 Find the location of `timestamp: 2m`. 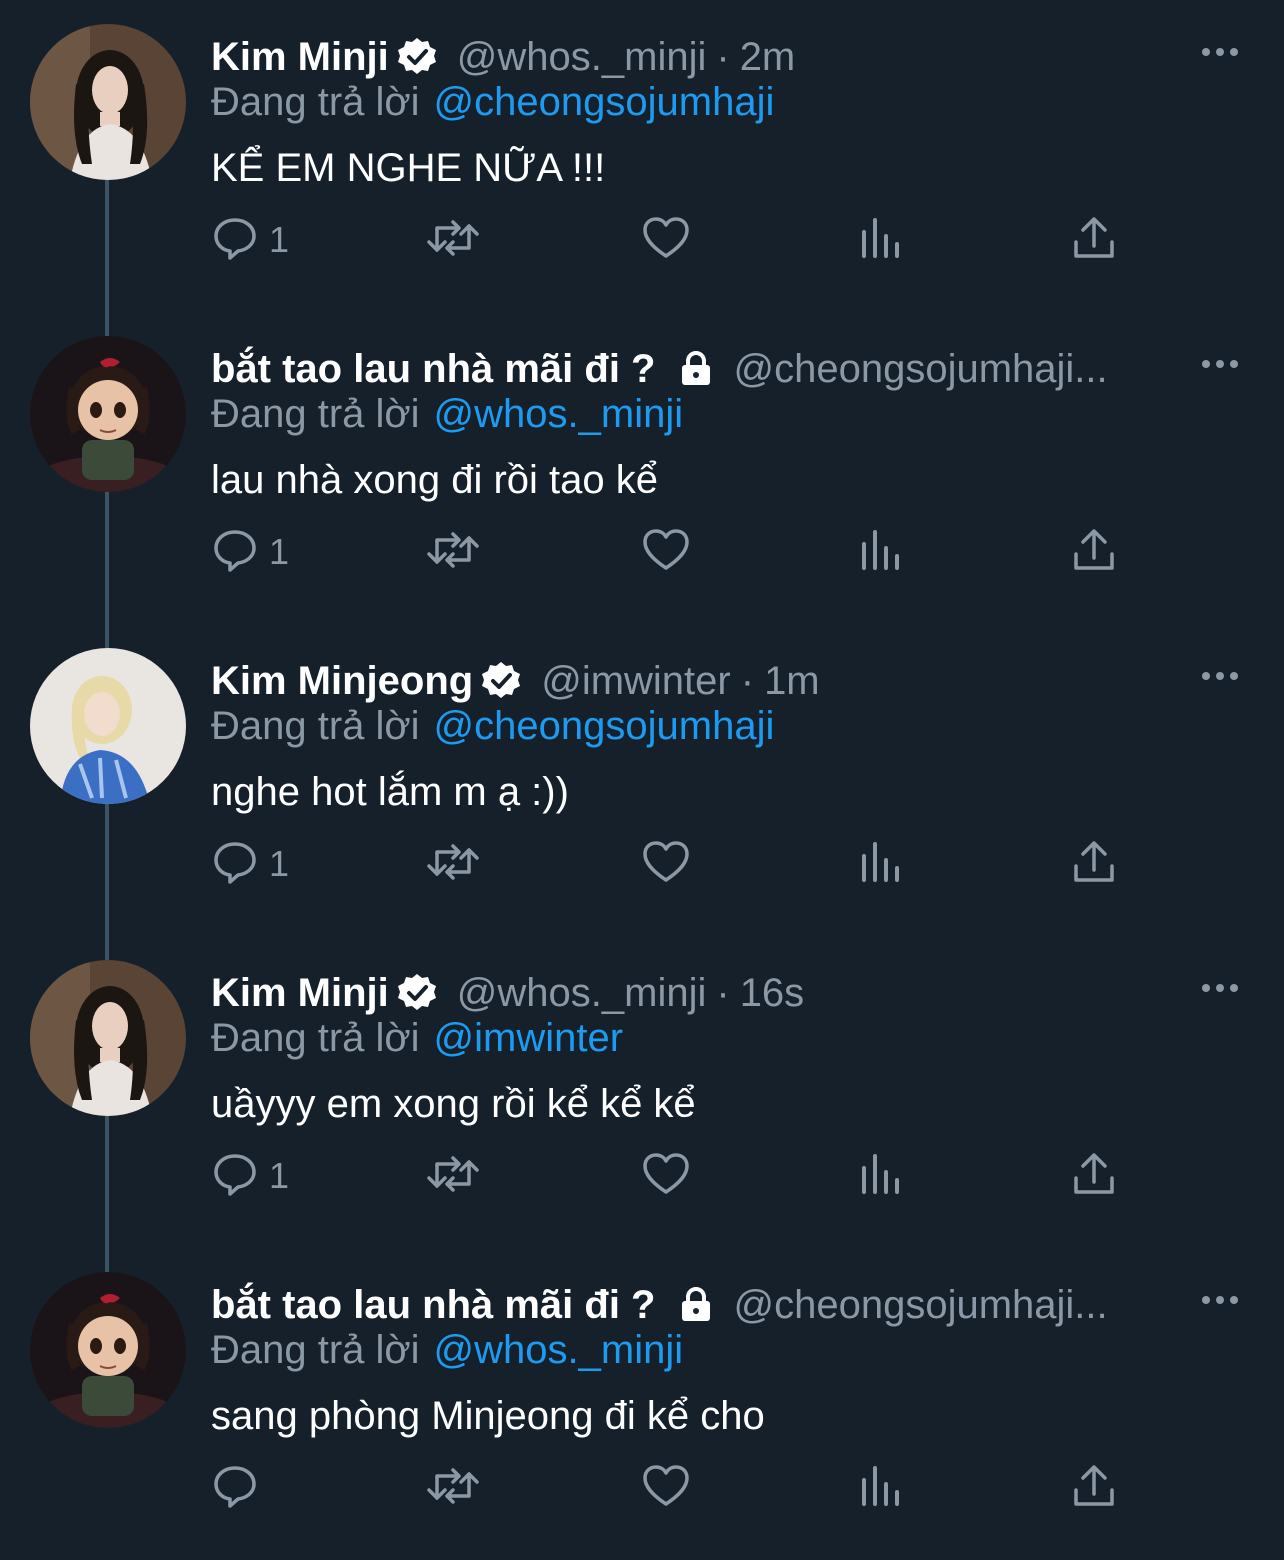

timestamp: 2m is located at coordinates (768, 57).